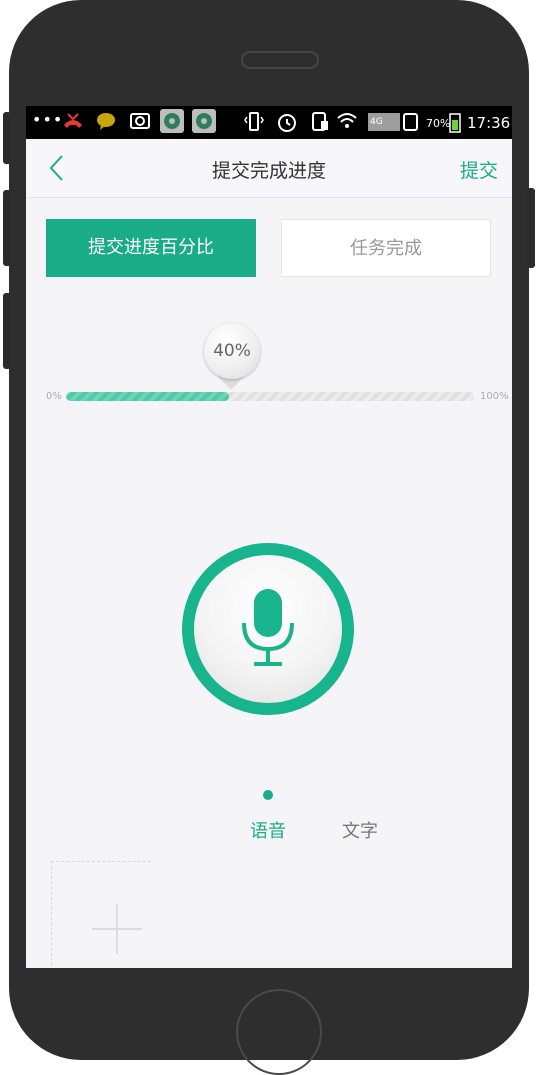 This screenshot has width=536, height=1075. I want to click on slider-max-label: 100%, so click(494, 396).